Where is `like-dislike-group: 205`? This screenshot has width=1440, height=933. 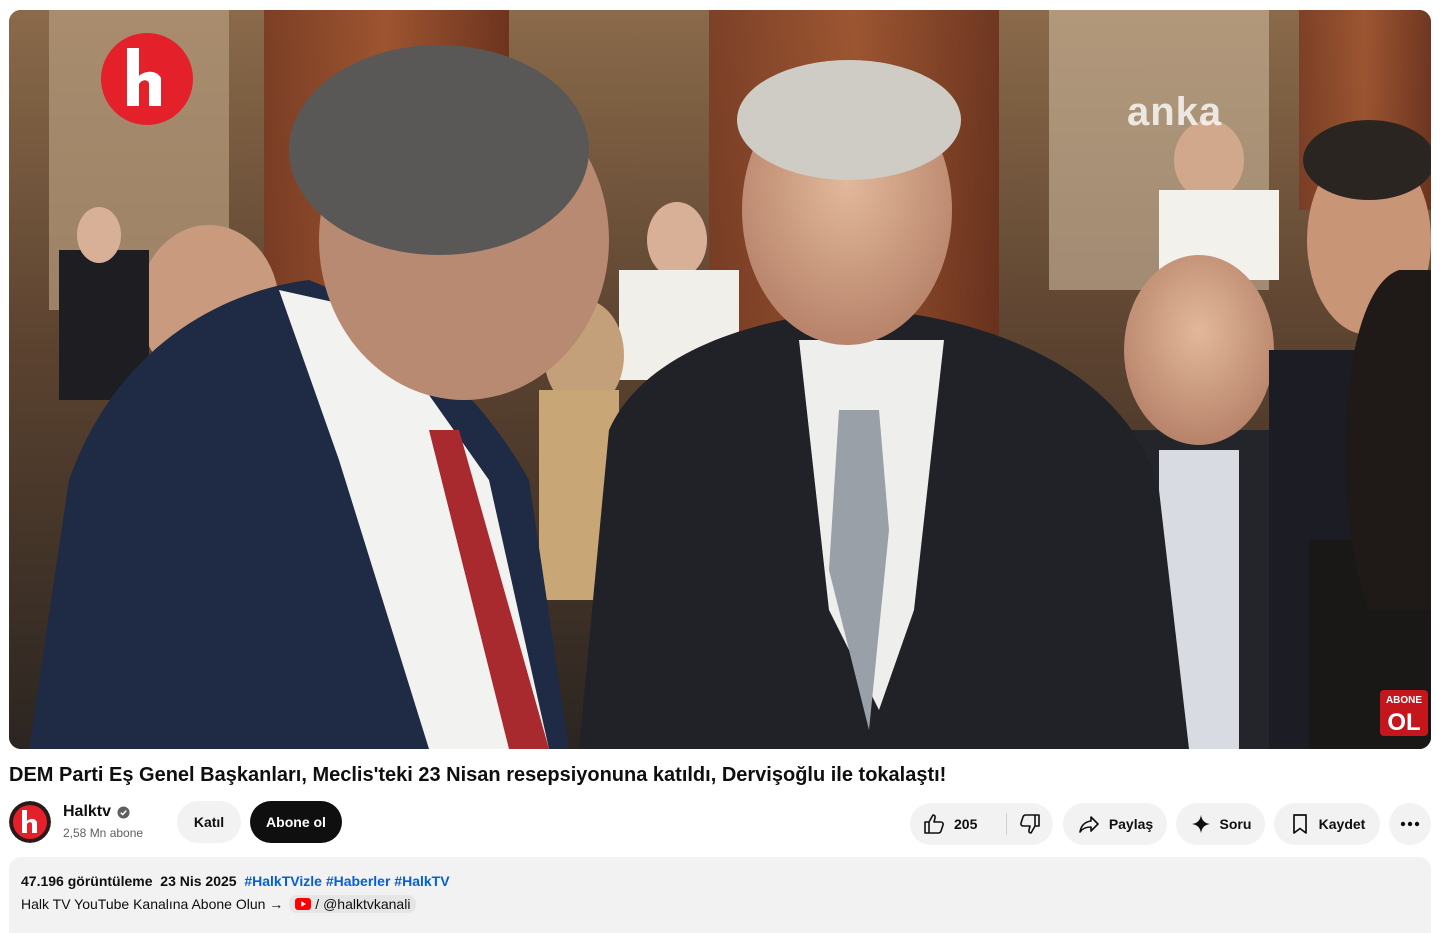 like-dislike-group: 205 is located at coordinates (981, 824).